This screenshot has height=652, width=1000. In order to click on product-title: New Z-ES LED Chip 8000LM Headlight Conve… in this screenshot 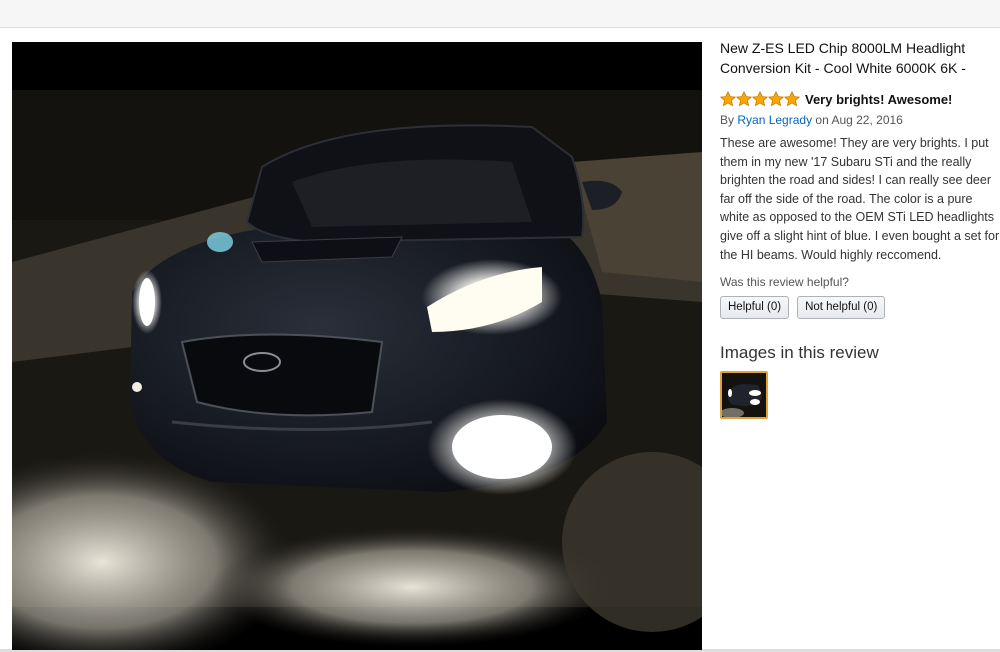, I will do `click(855, 58)`.